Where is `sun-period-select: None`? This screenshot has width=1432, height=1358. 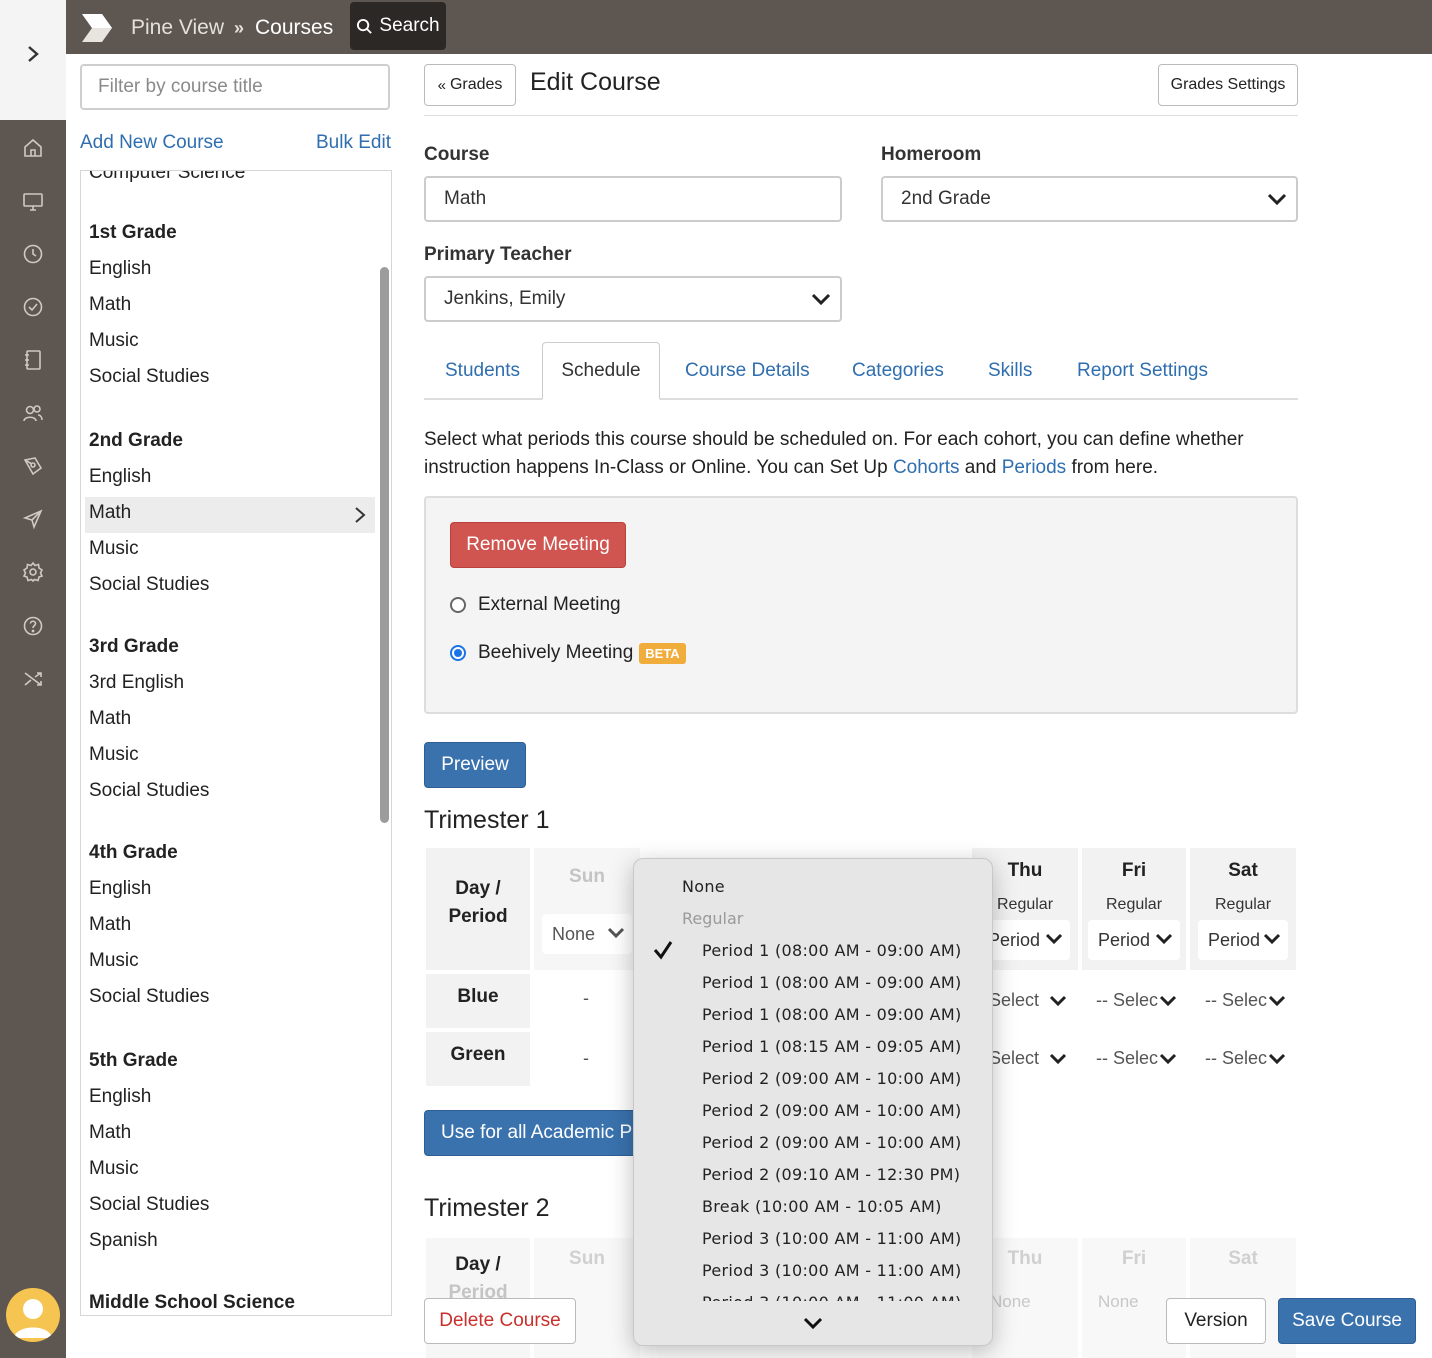
sun-period-select: None is located at coordinates (587, 934).